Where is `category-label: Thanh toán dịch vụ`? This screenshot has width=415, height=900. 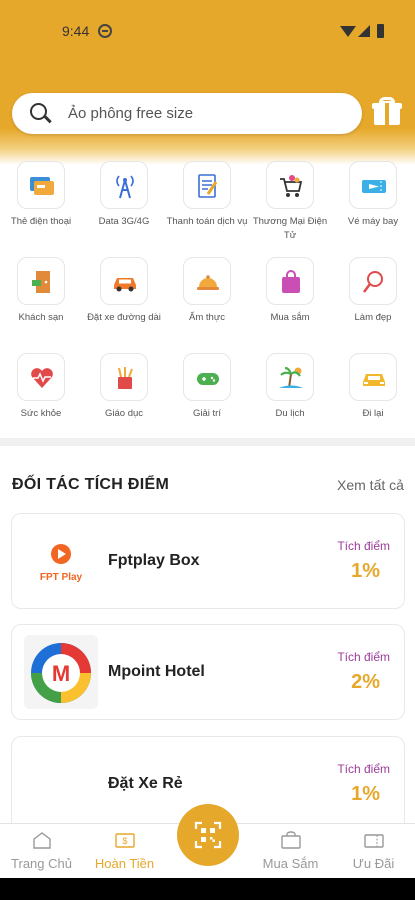 category-label: Thanh toán dịch vụ is located at coordinates (207, 221).